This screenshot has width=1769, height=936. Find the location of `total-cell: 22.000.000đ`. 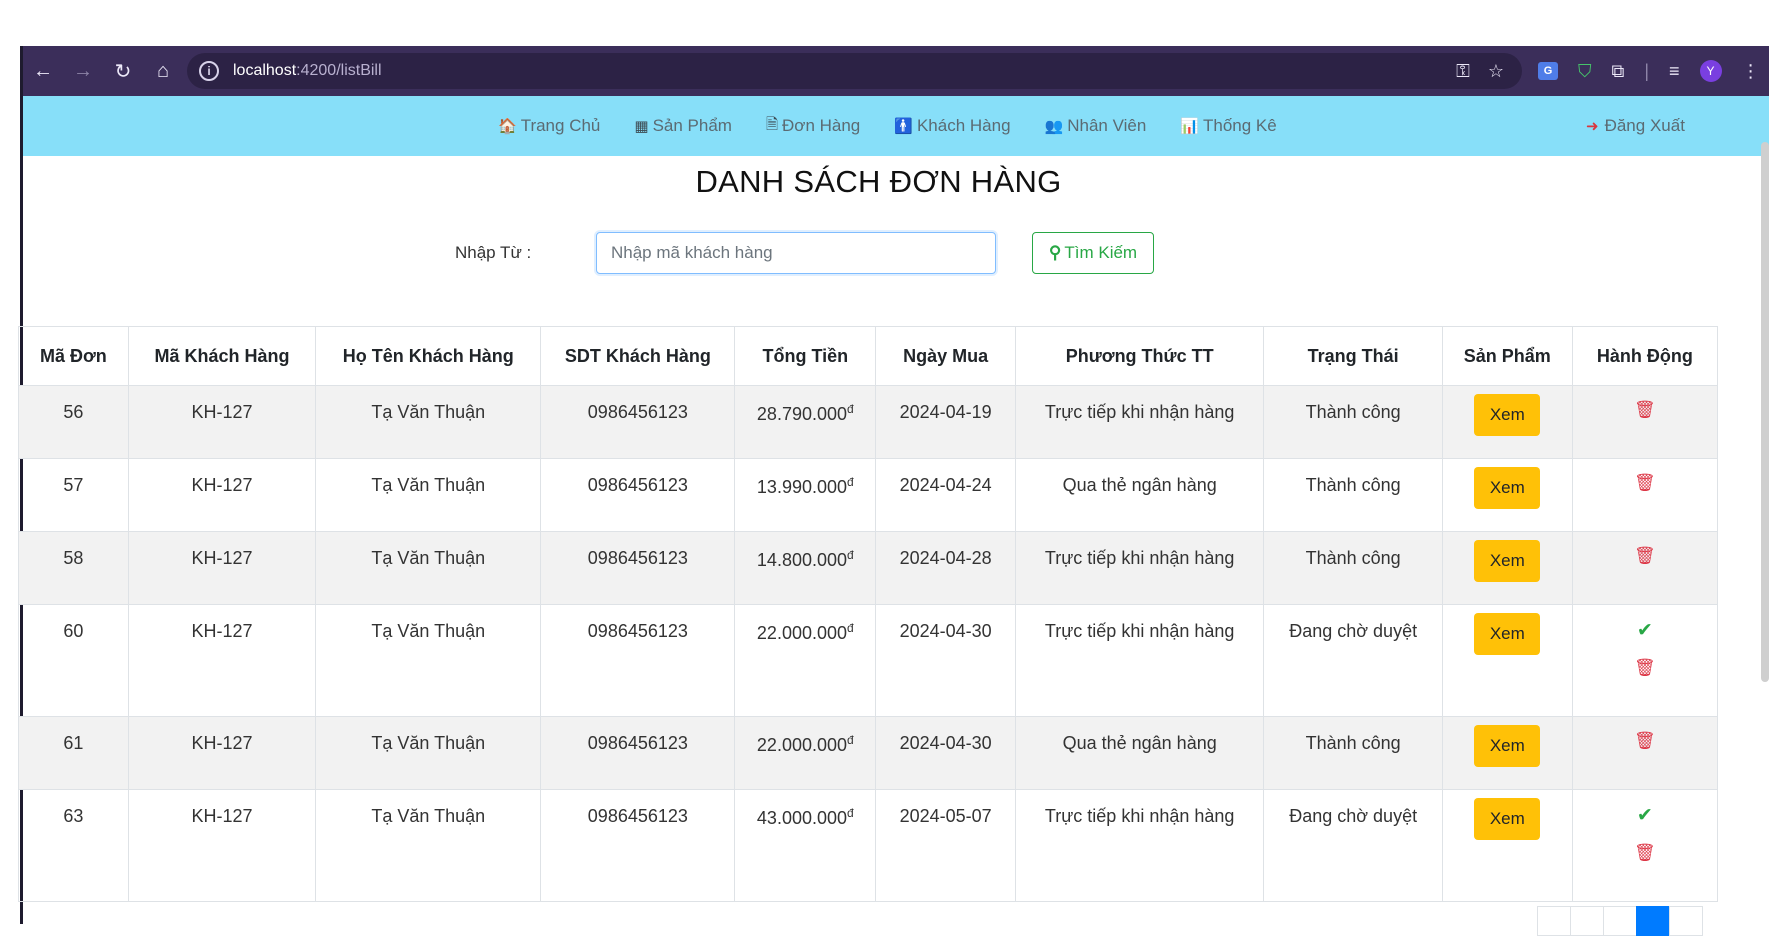

total-cell: 22.000.000đ is located at coordinates (805, 660).